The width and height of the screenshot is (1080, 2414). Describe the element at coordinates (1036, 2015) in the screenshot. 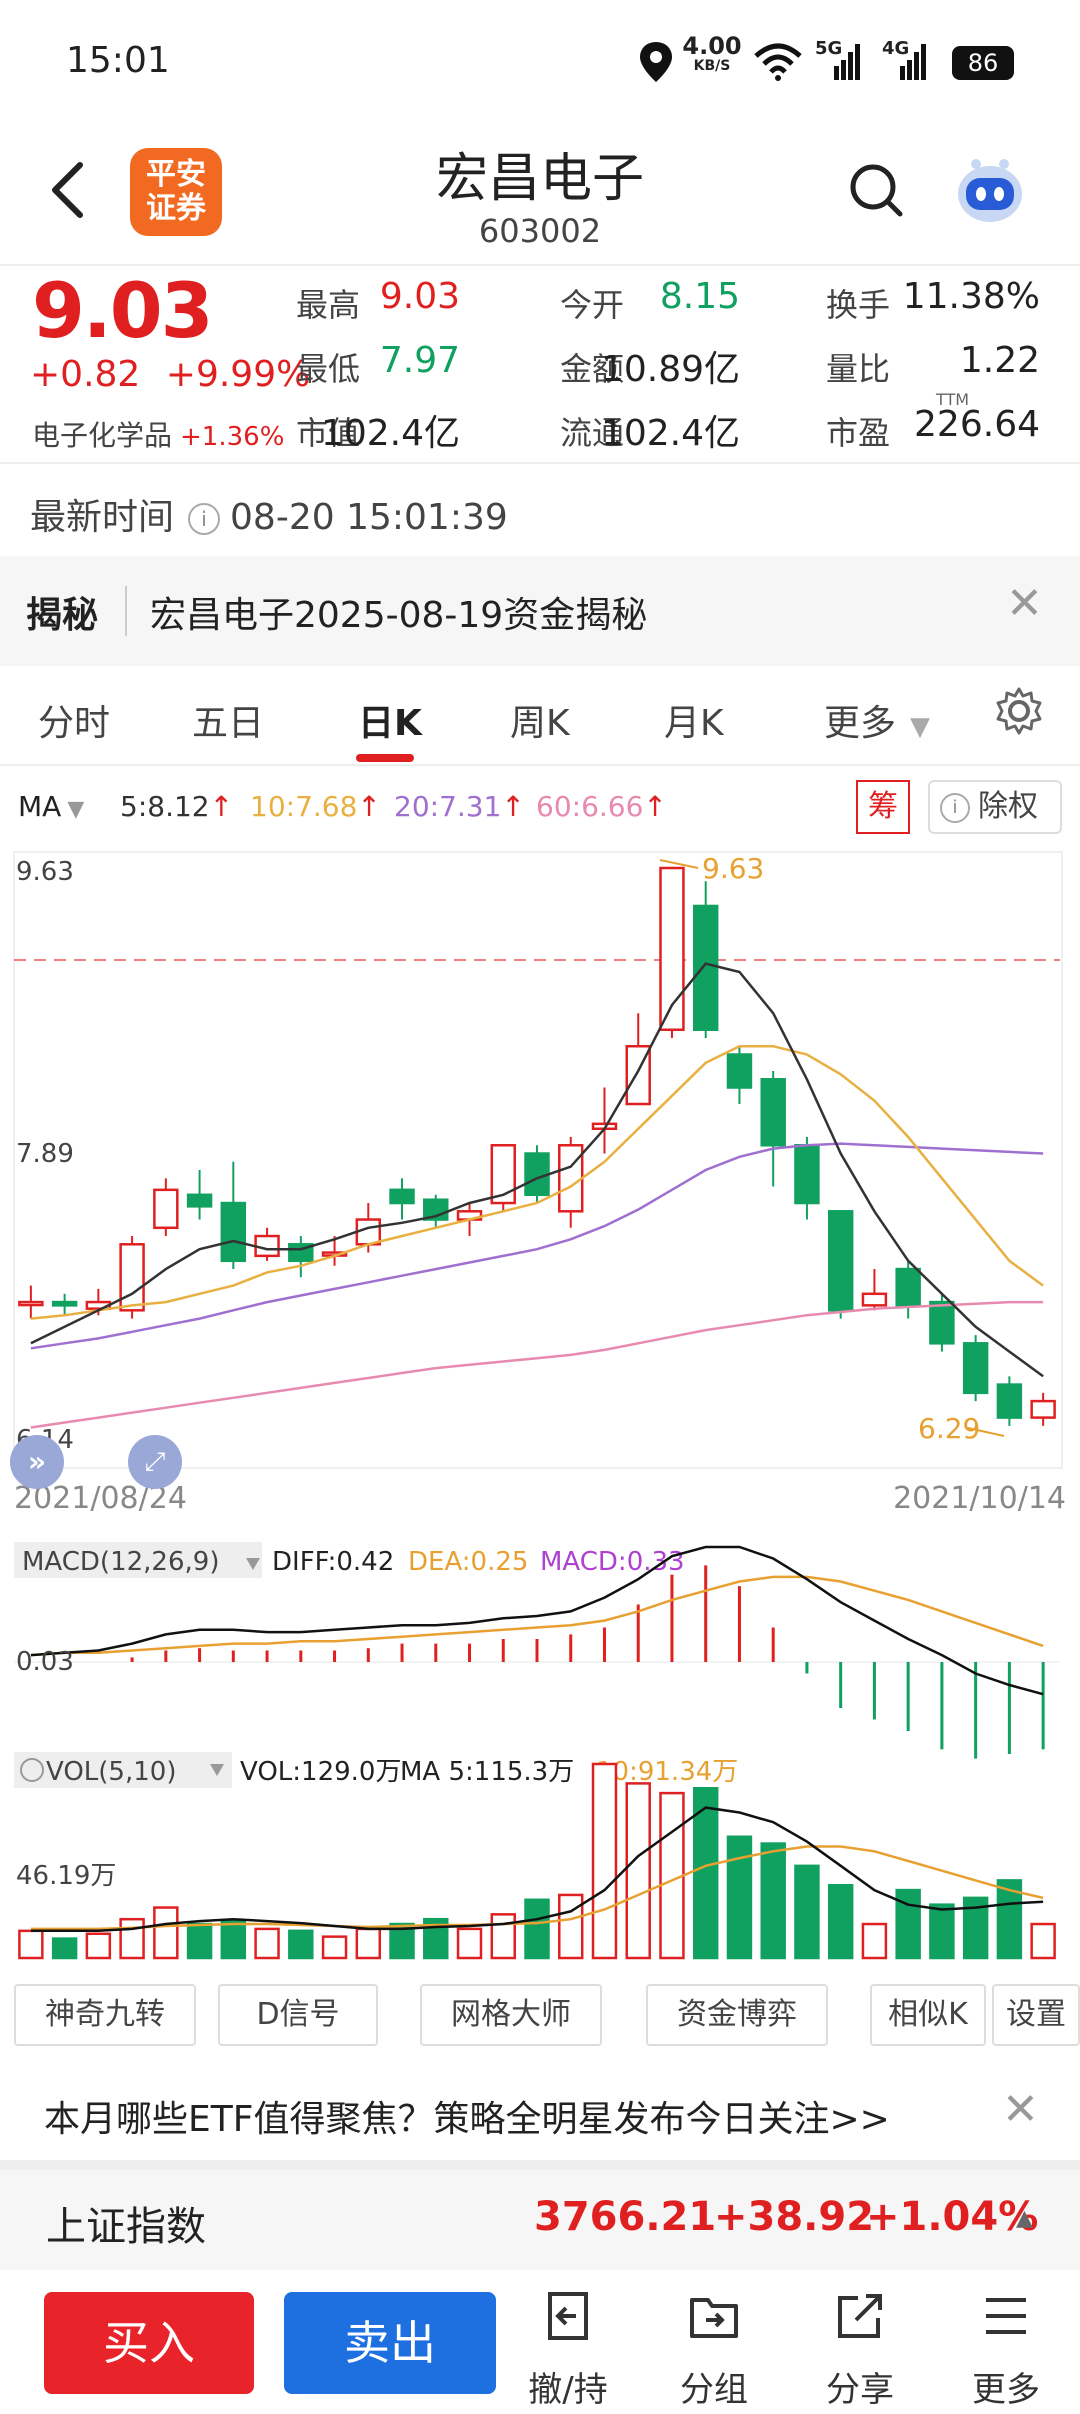

I see `feature-settings: 设置` at that location.